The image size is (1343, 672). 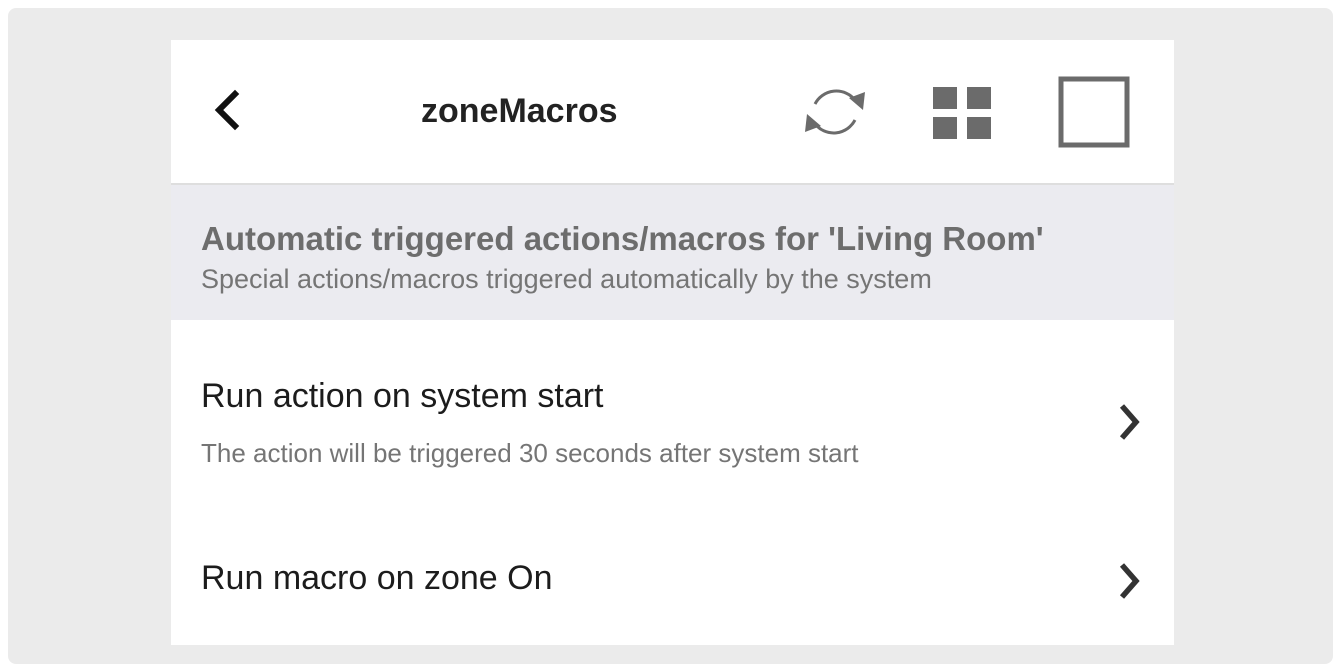 I want to click on chevron-left-icon, so click(x=227, y=110).